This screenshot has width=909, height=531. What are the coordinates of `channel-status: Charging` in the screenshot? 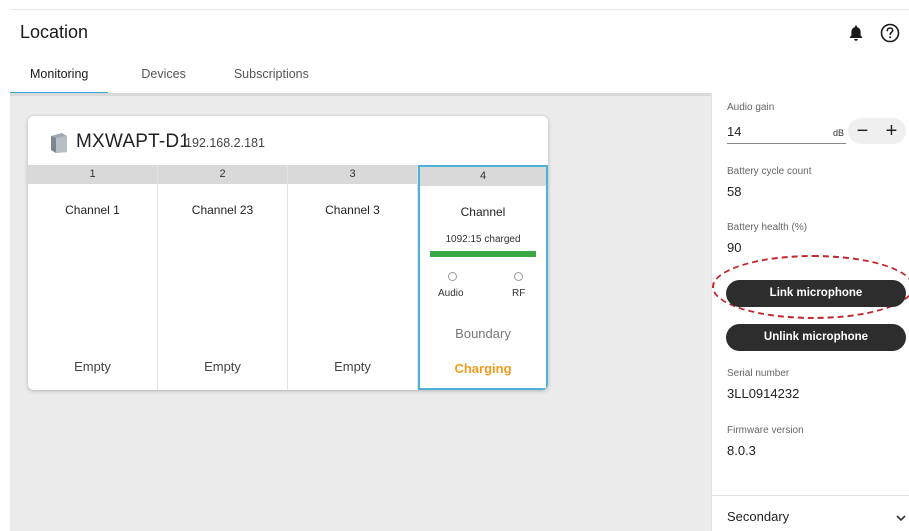 It's located at (483, 368).